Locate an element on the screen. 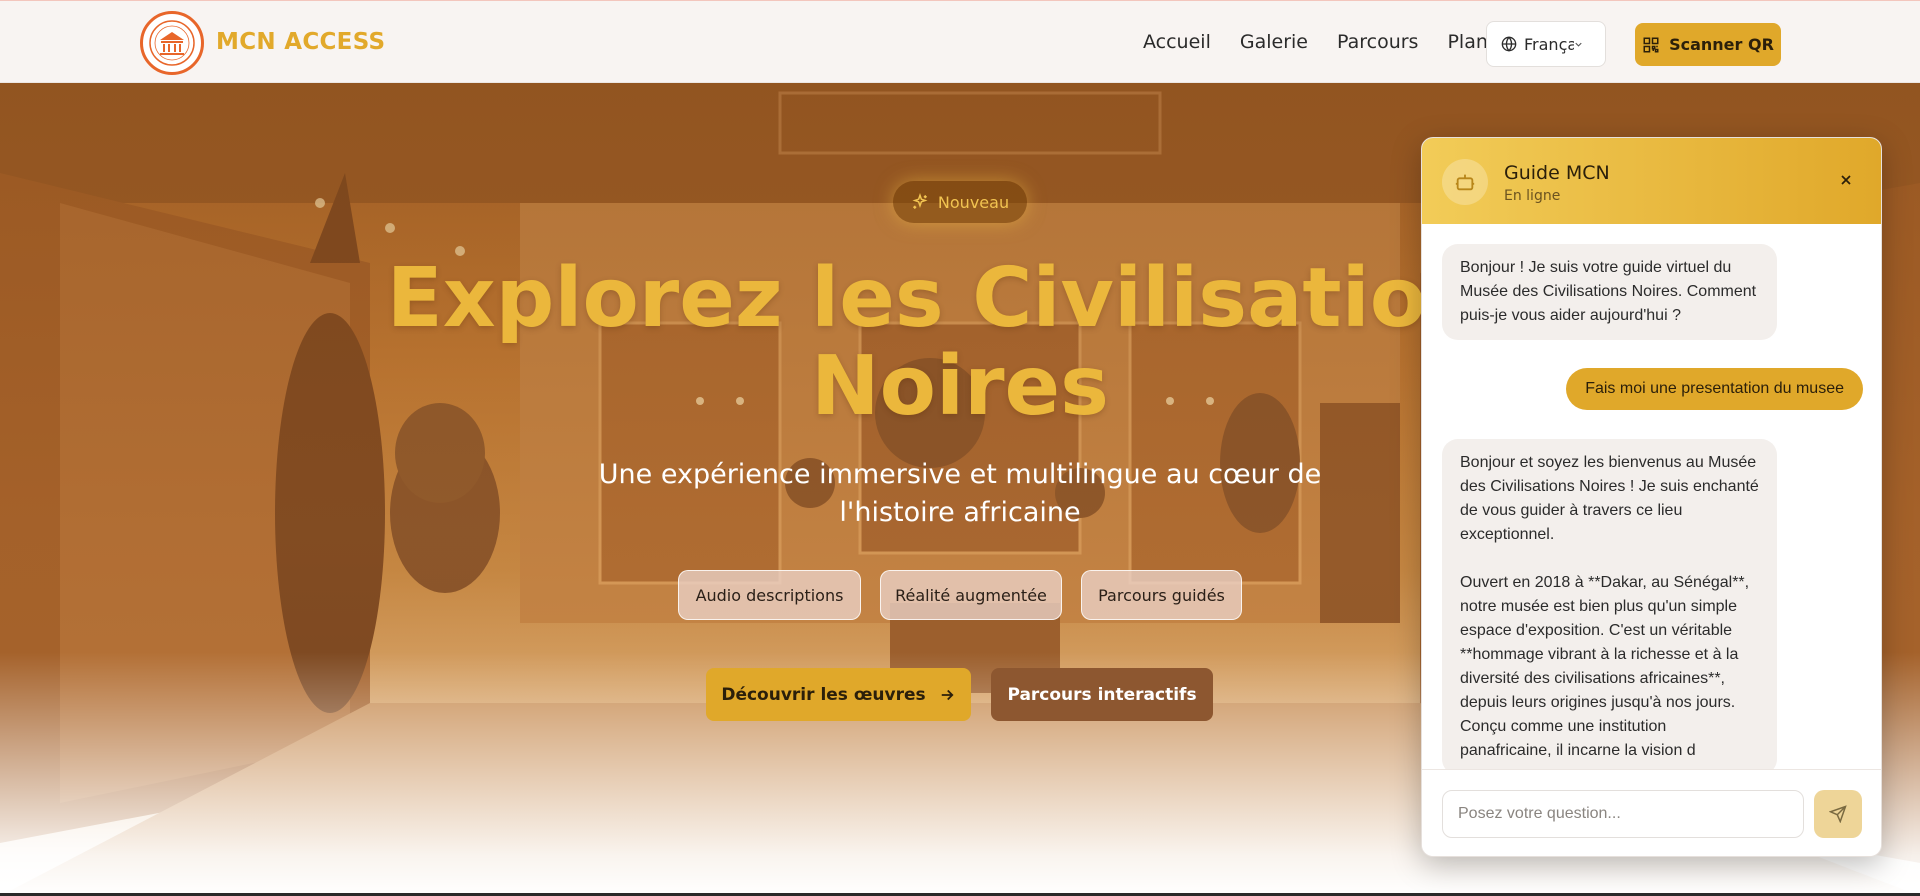 The width and height of the screenshot is (1920, 896). nav-link-plan: Plan is located at coordinates (1467, 42).